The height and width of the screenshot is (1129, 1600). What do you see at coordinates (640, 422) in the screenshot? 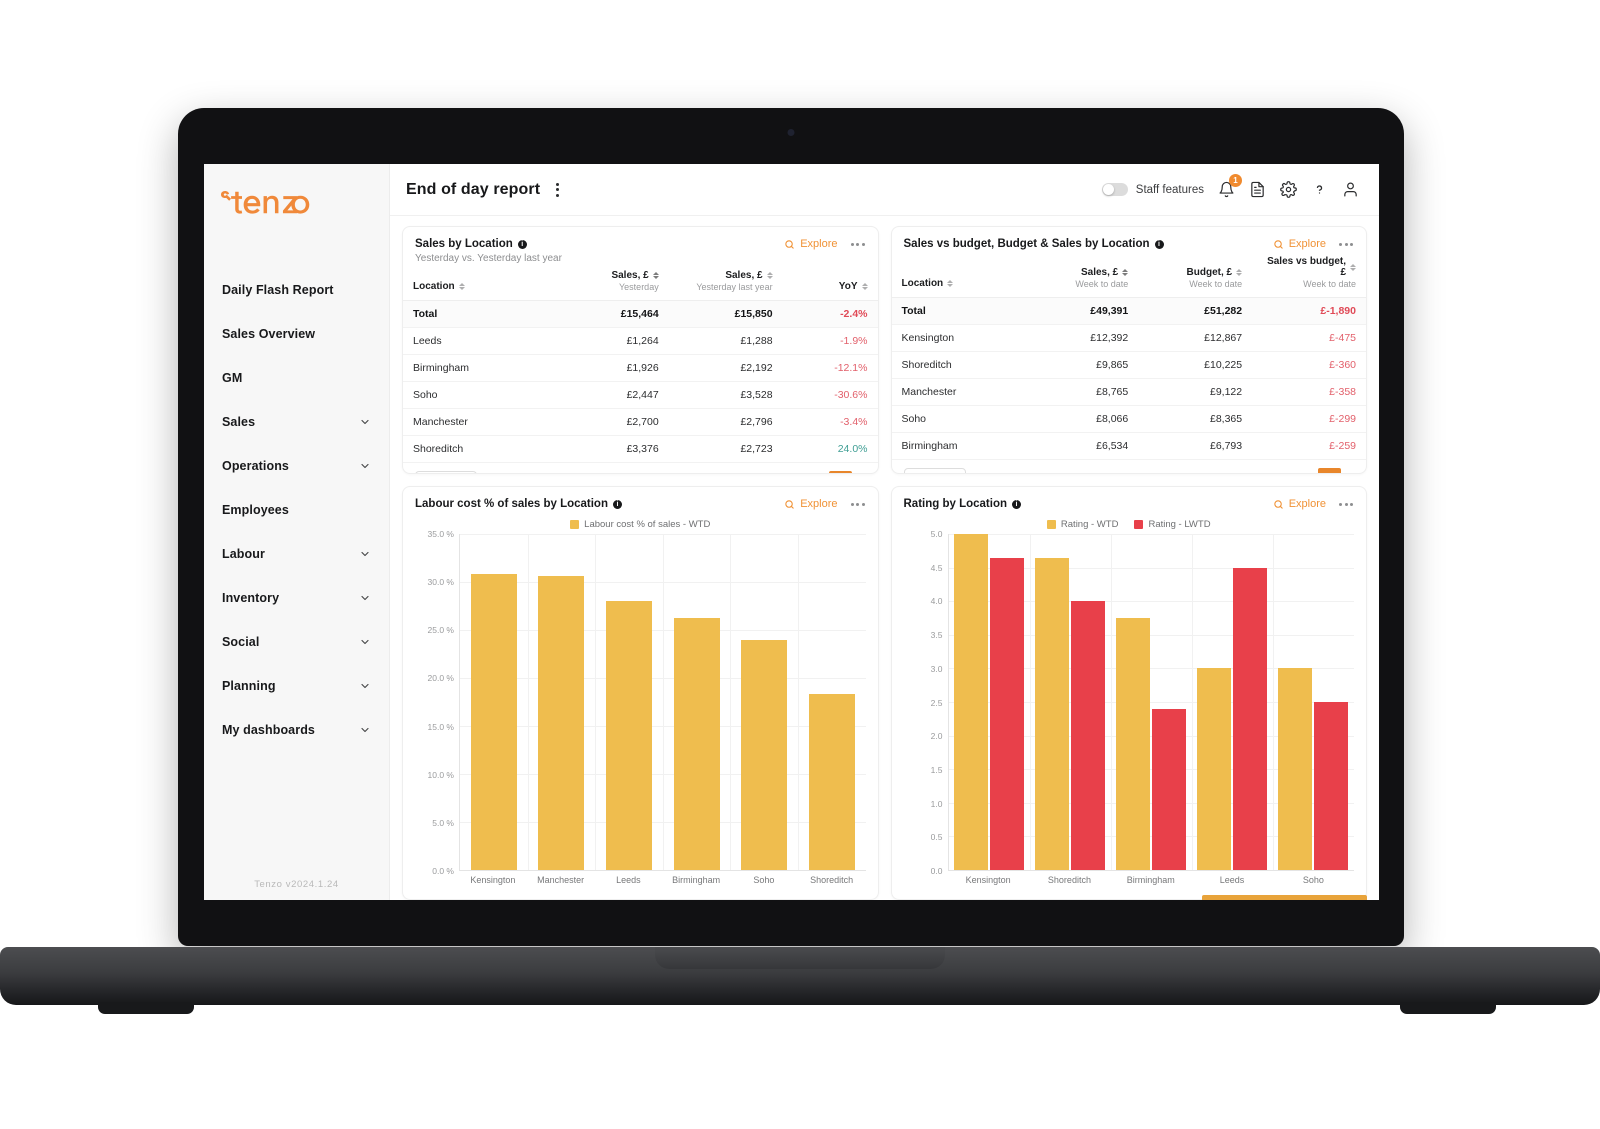
I see `table-row: Manchester £2,700 £2,796 -3.4%` at bounding box center [640, 422].